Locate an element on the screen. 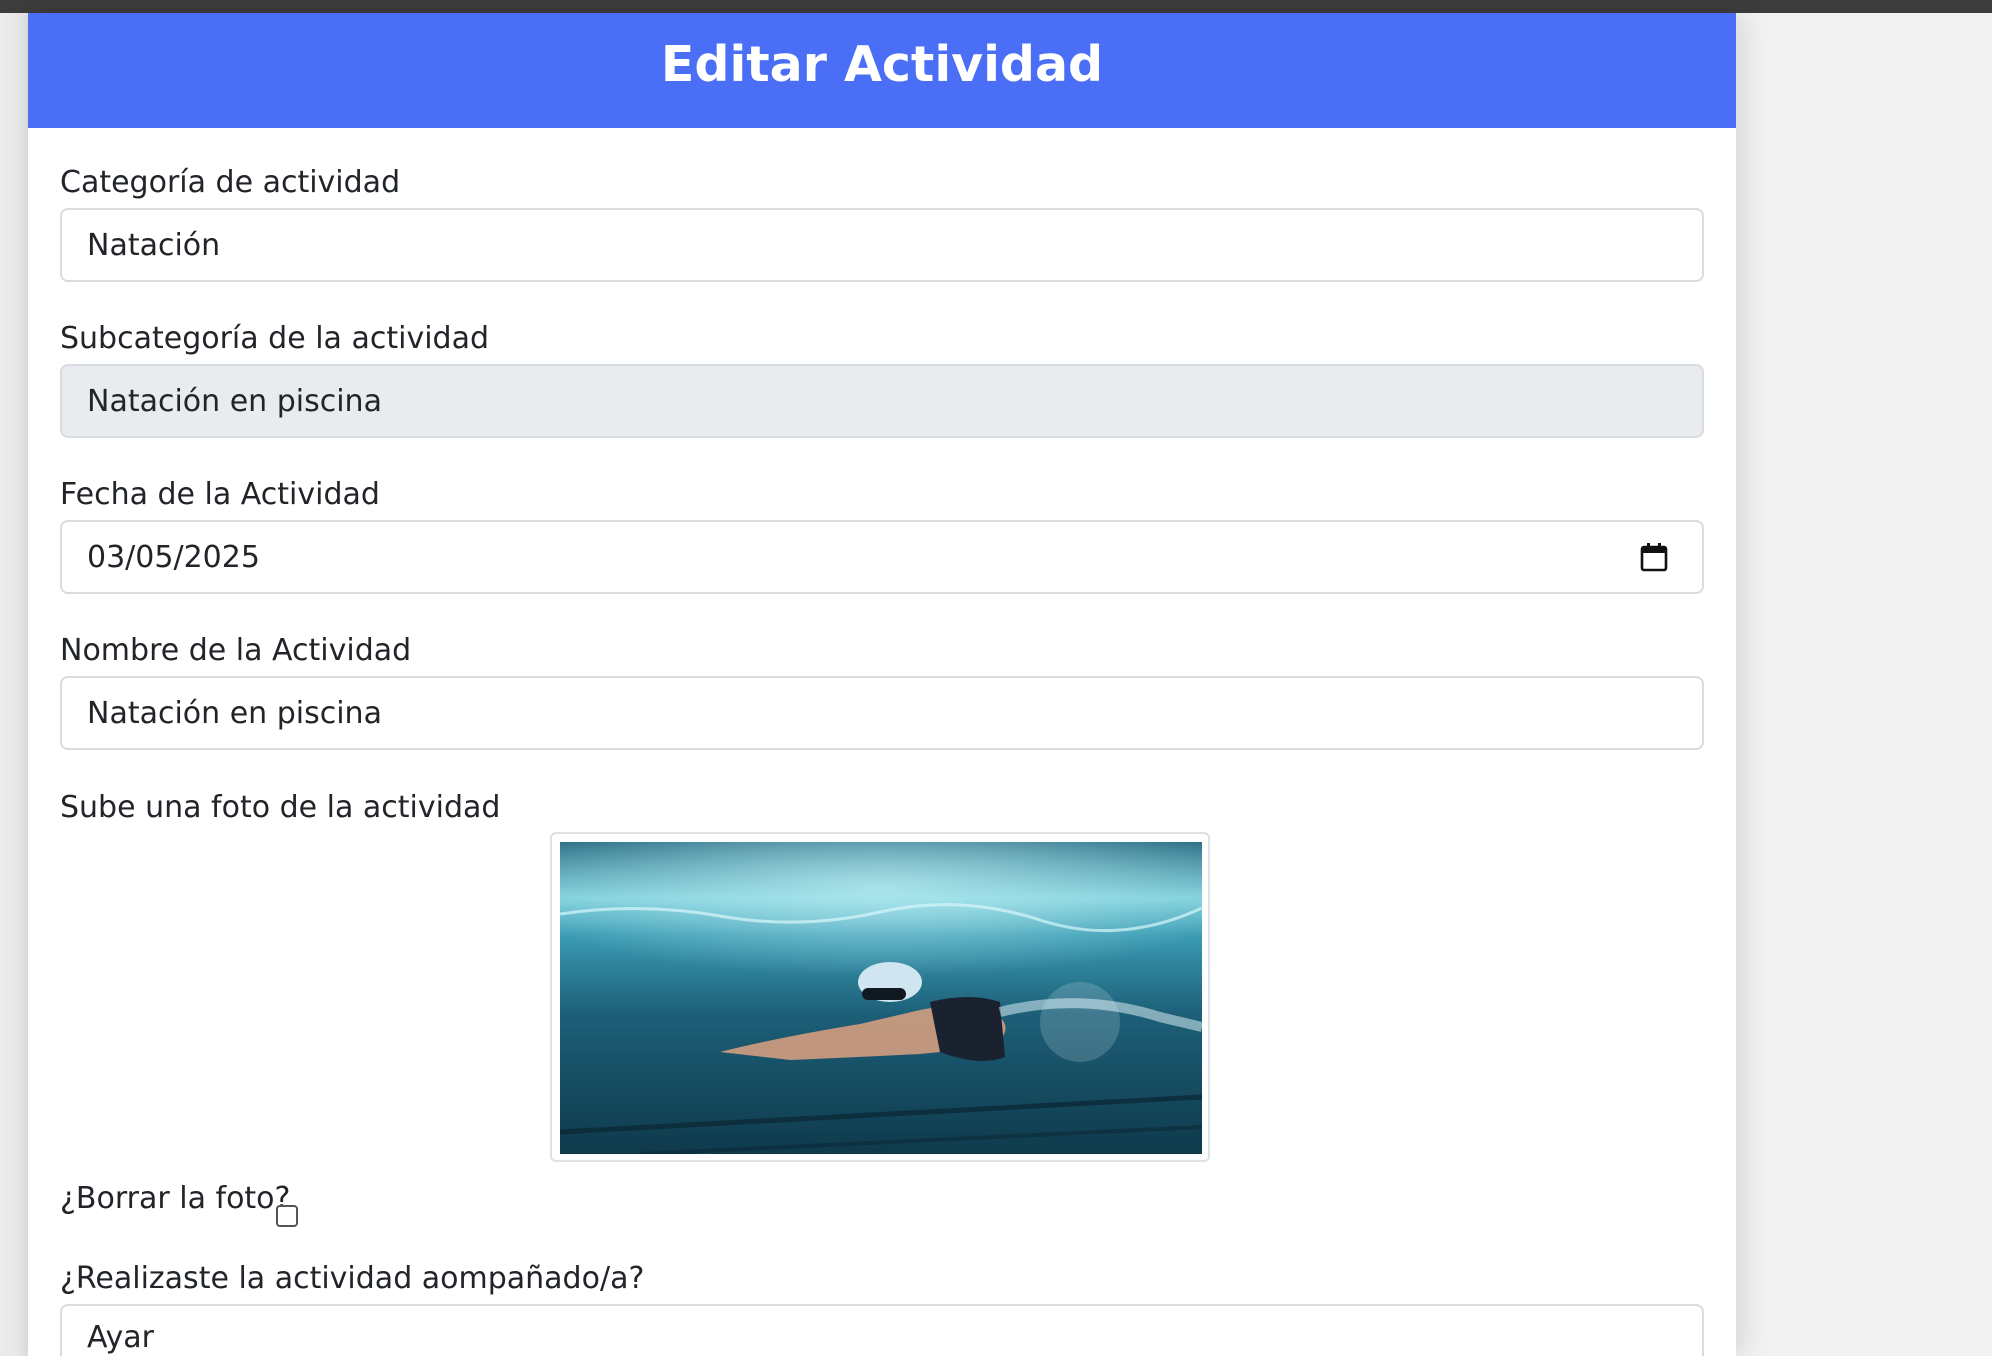  browser-top-bar is located at coordinates (996, 6).